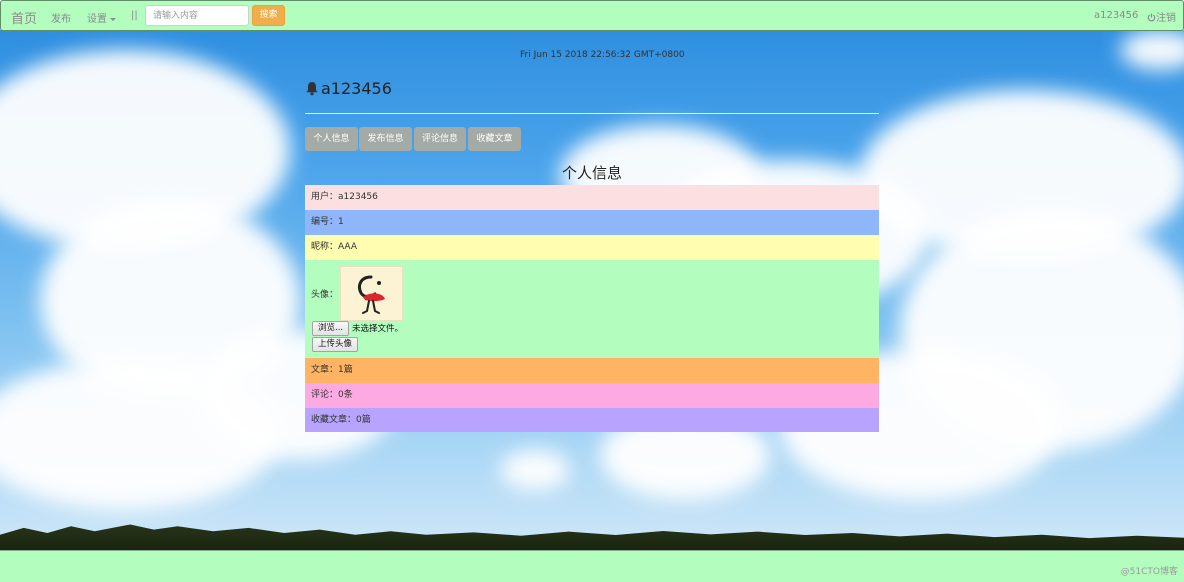 The height and width of the screenshot is (582, 1184). What do you see at coordinates (113, 19) in the screenshot?
I see `caret-down-icon` at bounding box center [113, 19].